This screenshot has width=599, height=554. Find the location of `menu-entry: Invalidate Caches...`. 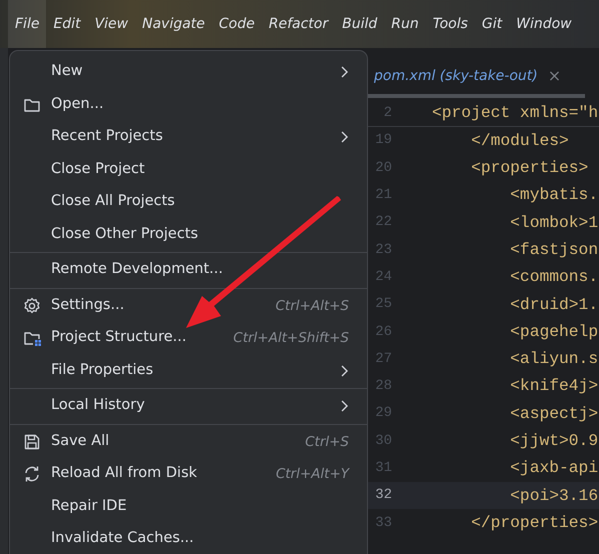

menu-entry: Invalidate Caches... is located at coordinates (188, 538).